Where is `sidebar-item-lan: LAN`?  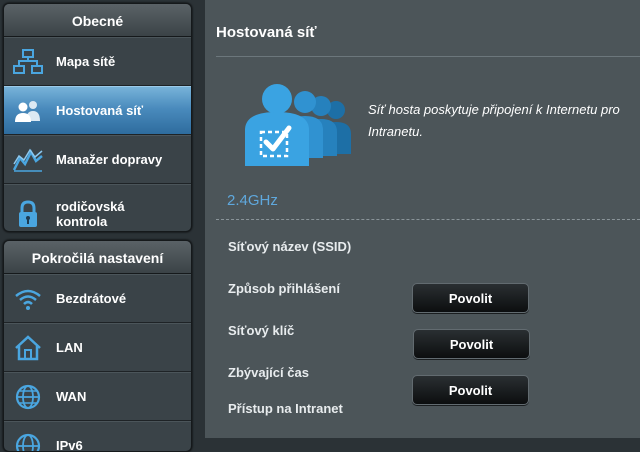
sidebar-item-lan: LAN is located at coordinates (97, 347).